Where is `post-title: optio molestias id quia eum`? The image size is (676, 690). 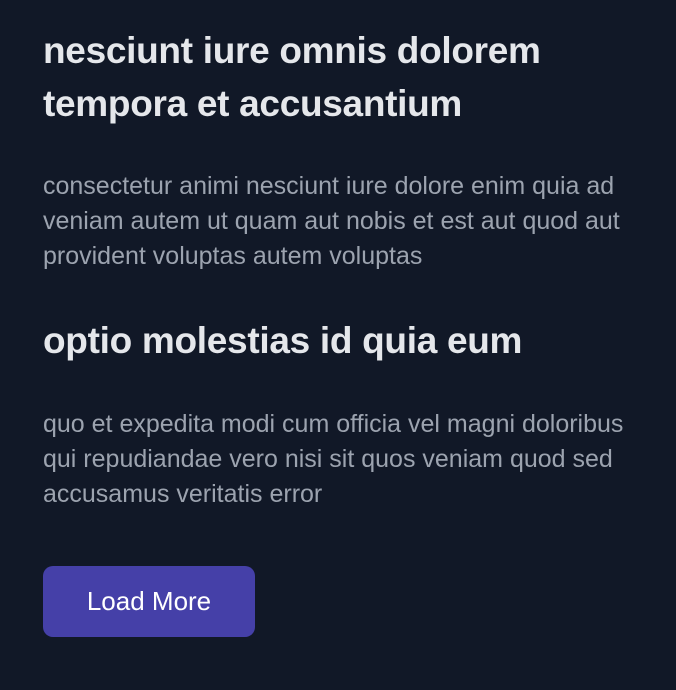
post-title: optio molestias id quia eum is located at coordinates (283, 340).